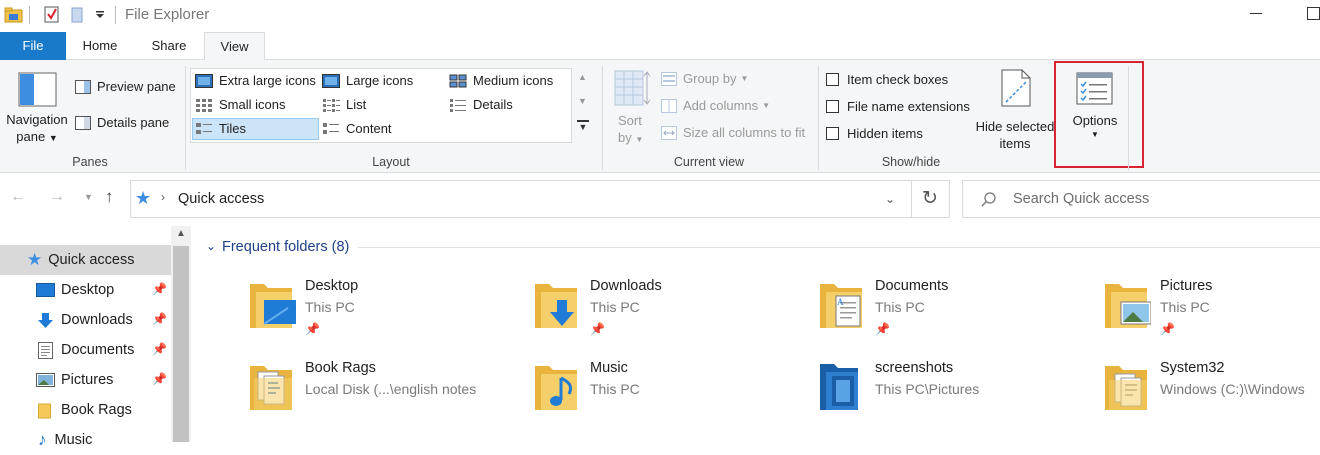 This screenshot has width=1320, height=455. Describe the element at coordinates (630, 120) in the screenshot. I see `sort-label-1: Sort` at that location.